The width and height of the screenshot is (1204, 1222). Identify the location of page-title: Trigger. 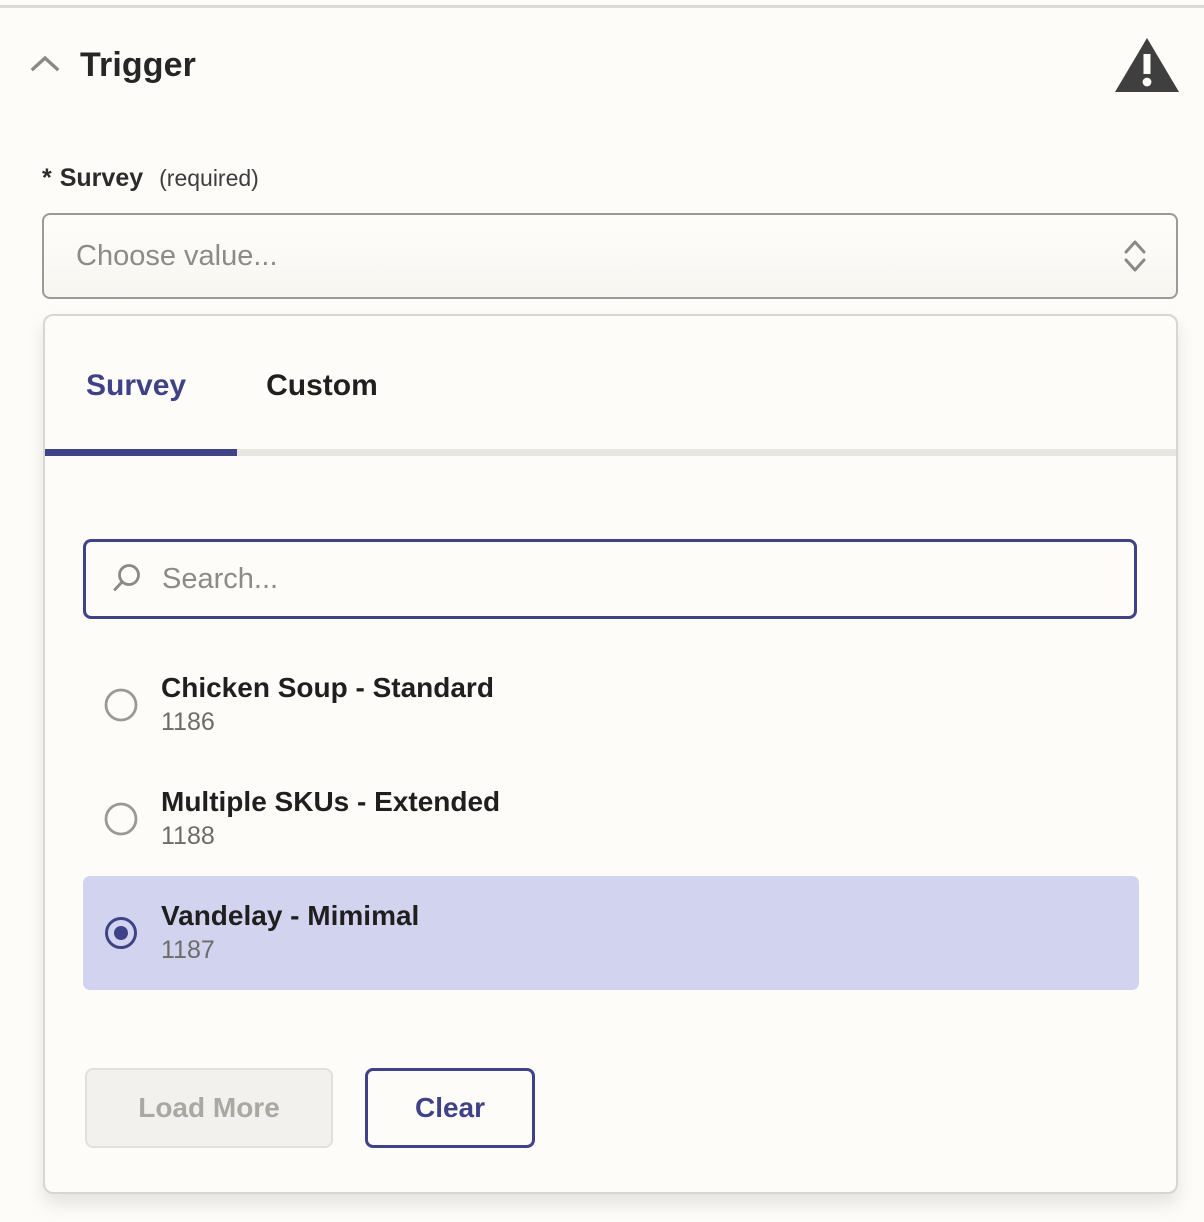
(138, 64).